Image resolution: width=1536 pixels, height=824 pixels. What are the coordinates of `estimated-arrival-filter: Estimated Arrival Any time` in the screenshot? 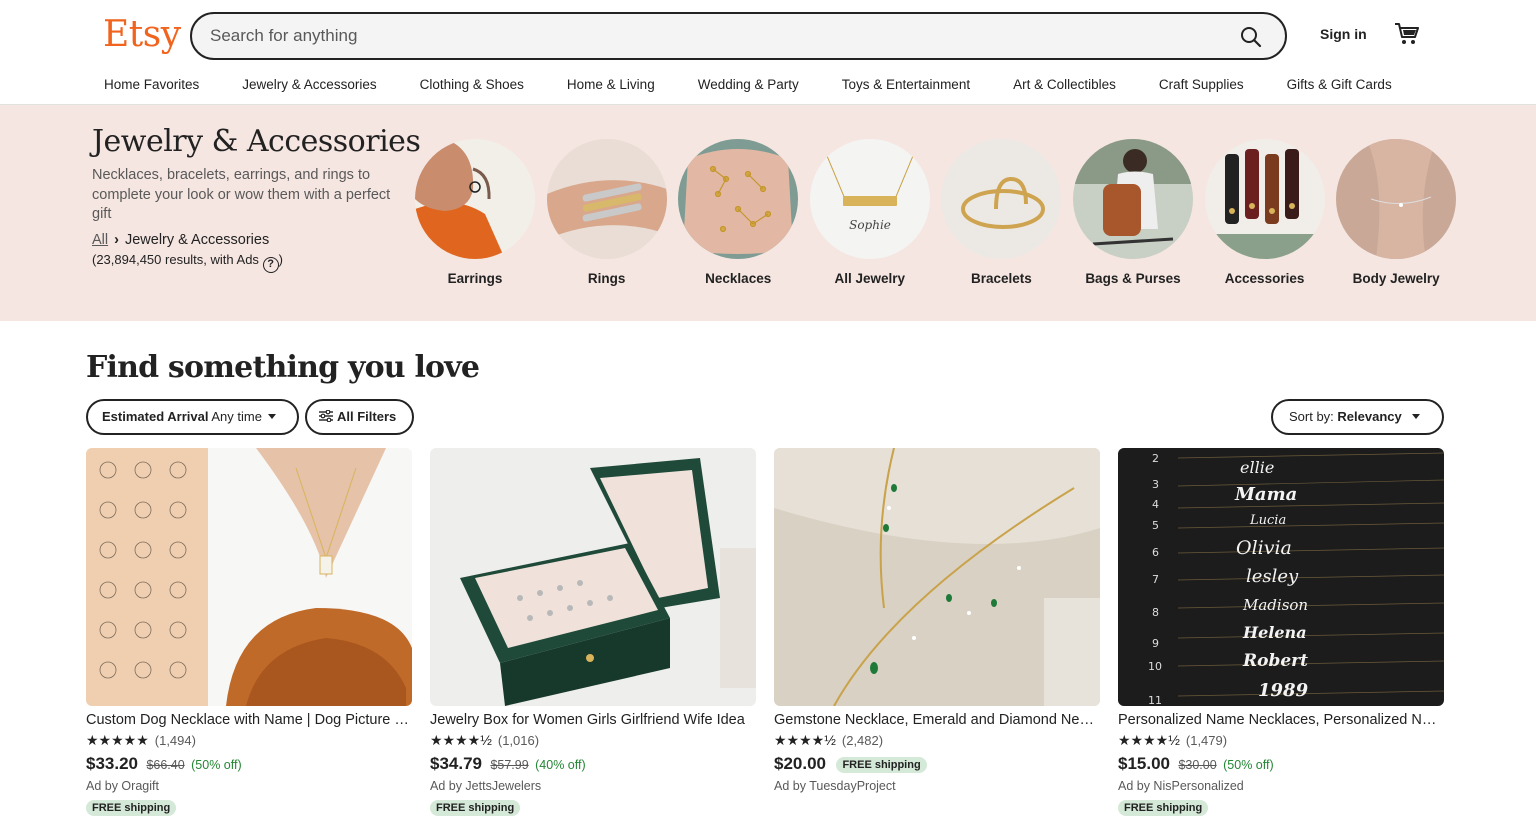 It's located at (192, 417).